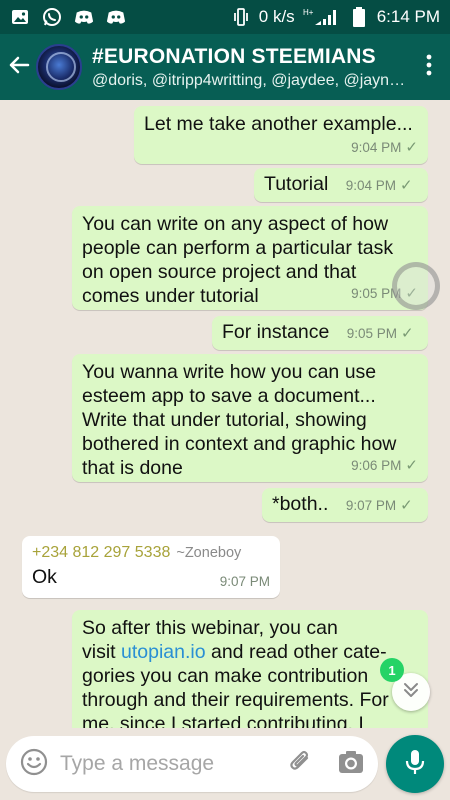 This screenshot has width=450, height=800. What do you see at coordinates (276, 332) in the screenshot?
I see `message-text: For instance` at bounding box center [276, 332].